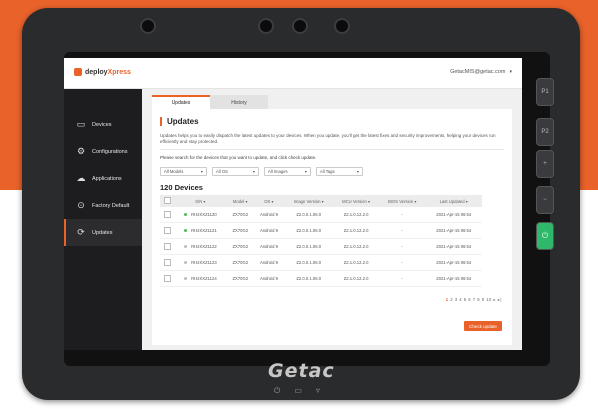 The image size is (598, 409). What do you see at coordinates (545, 92) in the screenshot?
I see `hw-button-p1: P1` at bounding box center [545, 92].